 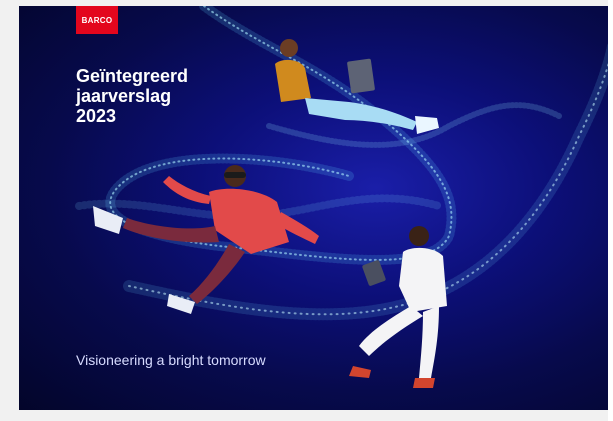 I want to click on title-line-1: Geïntegreerd, so click(x=132, y=76).